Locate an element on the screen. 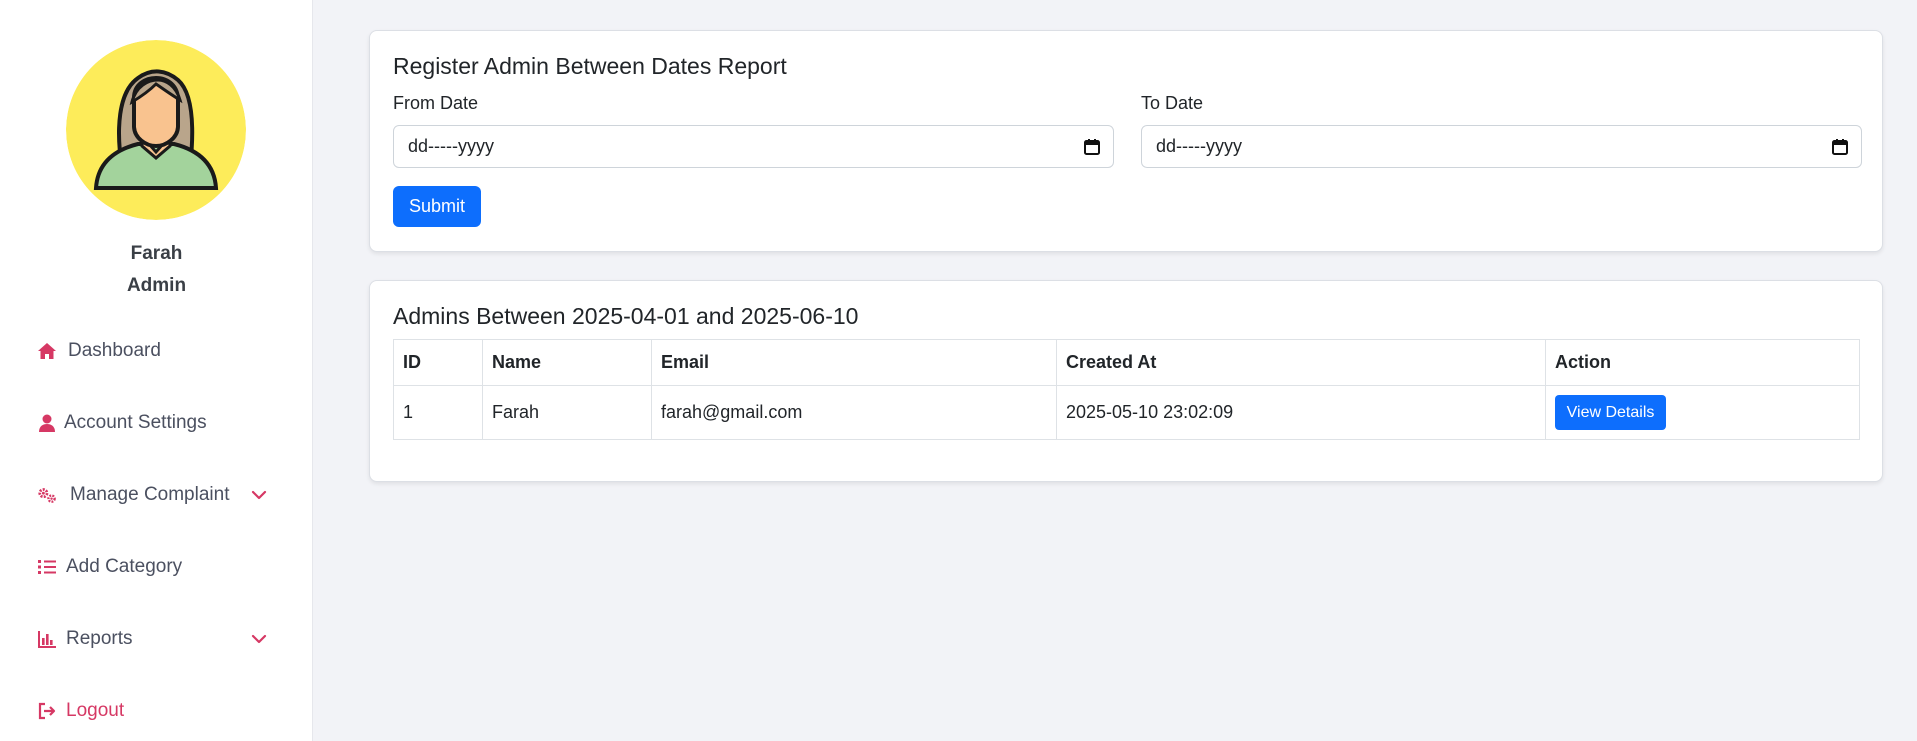 Image resolution: width=1917 pixels, height=741 pixels. gears-icon is located at coordinates (47, 495).